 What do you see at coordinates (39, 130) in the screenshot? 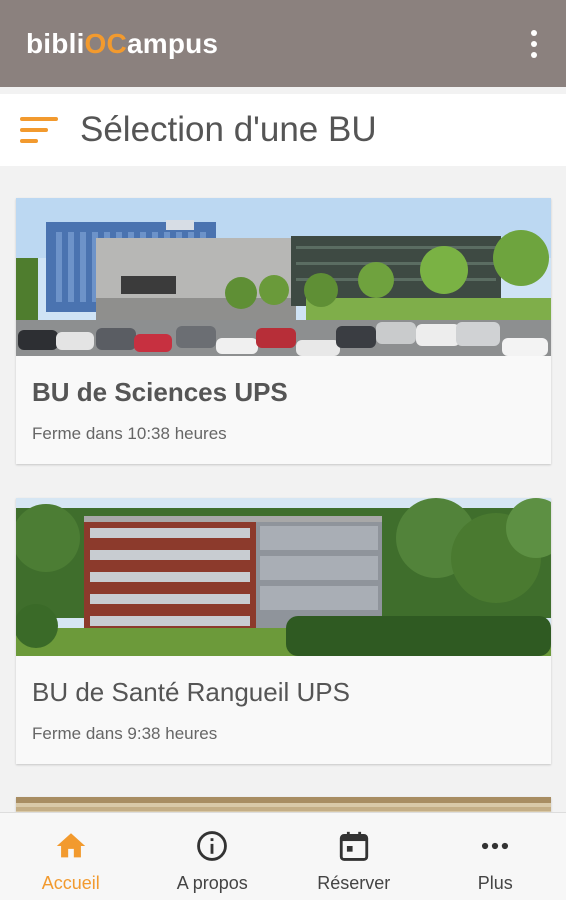
I see `sort-icon` at bounding box center [39, 130].